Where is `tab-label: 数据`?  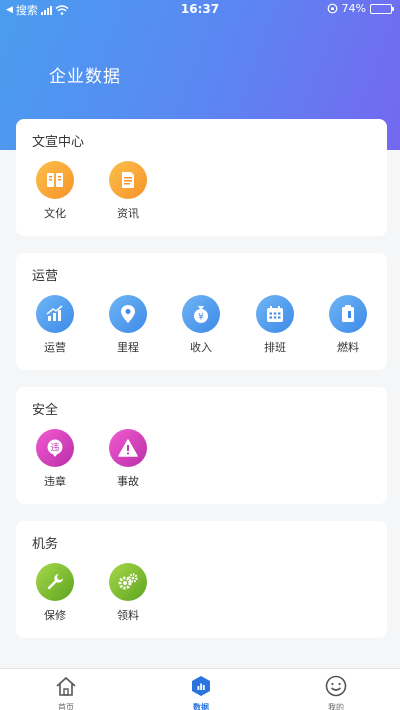 tab-label: 数据 is located at coordinates (201, 706).